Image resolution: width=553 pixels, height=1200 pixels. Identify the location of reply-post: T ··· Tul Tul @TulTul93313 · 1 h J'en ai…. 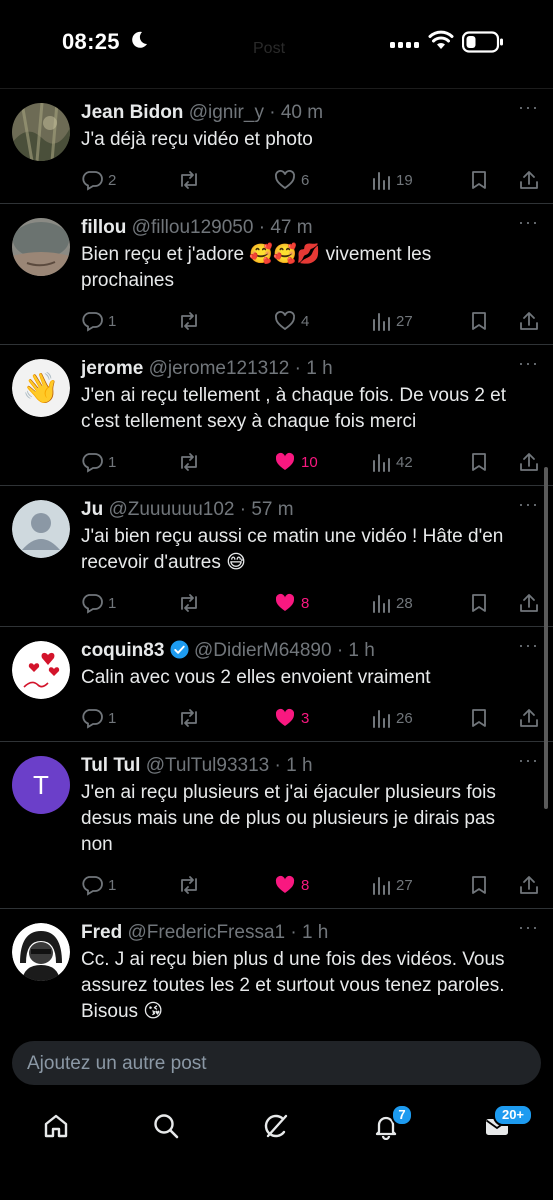
(276, 825).